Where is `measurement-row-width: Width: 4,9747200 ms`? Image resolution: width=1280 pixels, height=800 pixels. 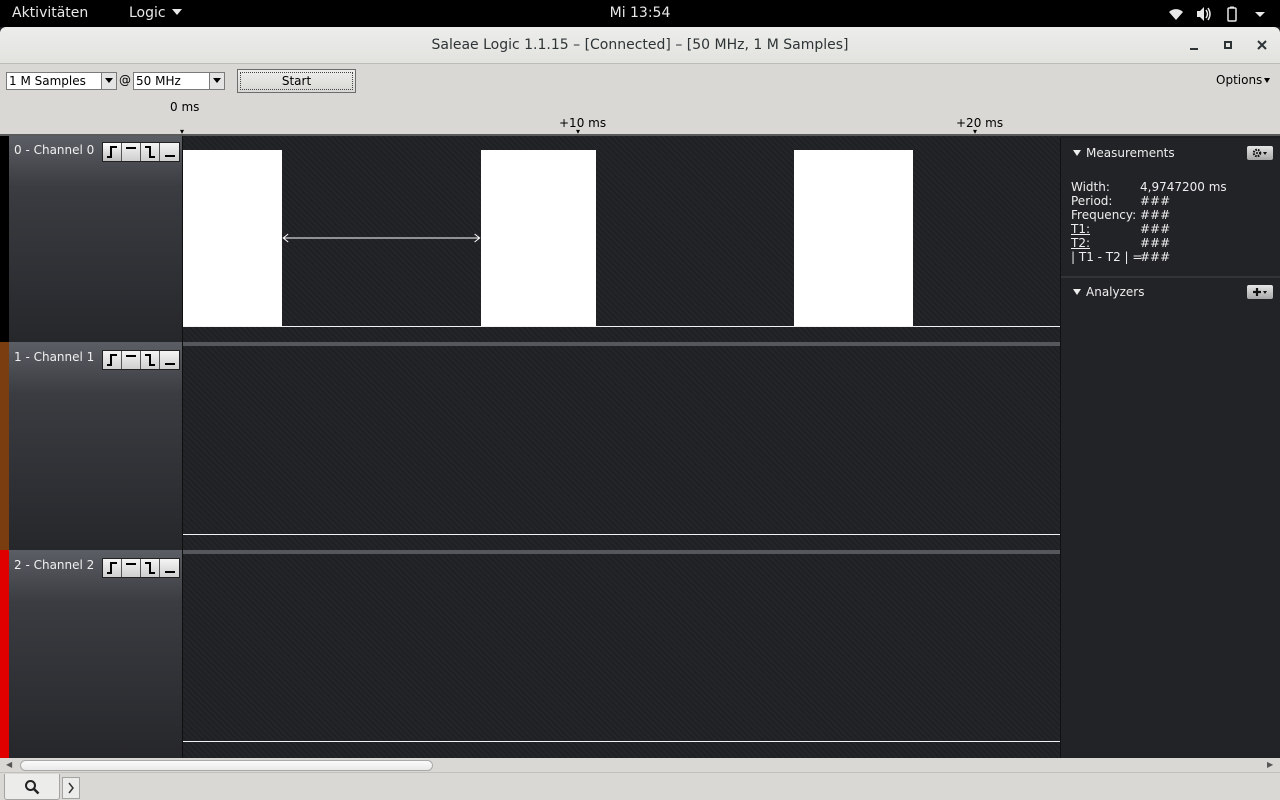 measurement-row-width: Width: 4,9747200 ms is located at coordinates (1171, 187).